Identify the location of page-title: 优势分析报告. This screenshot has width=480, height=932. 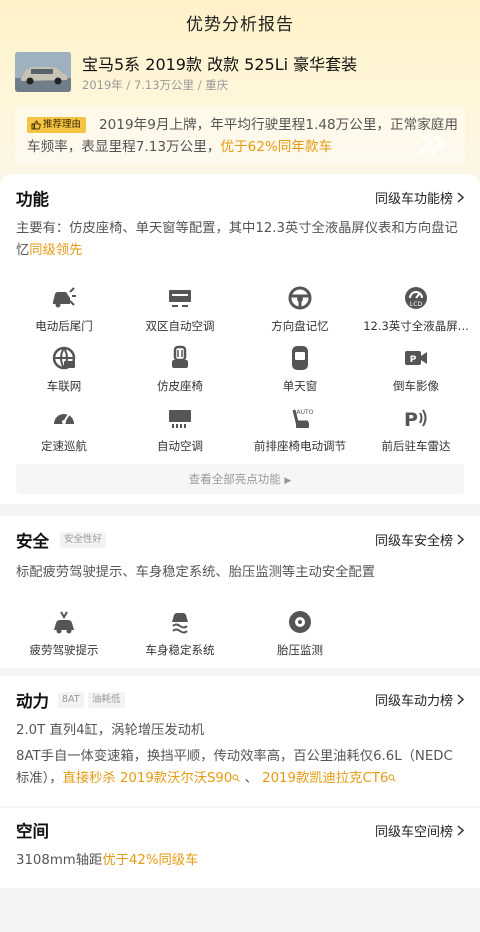
(240, 25).